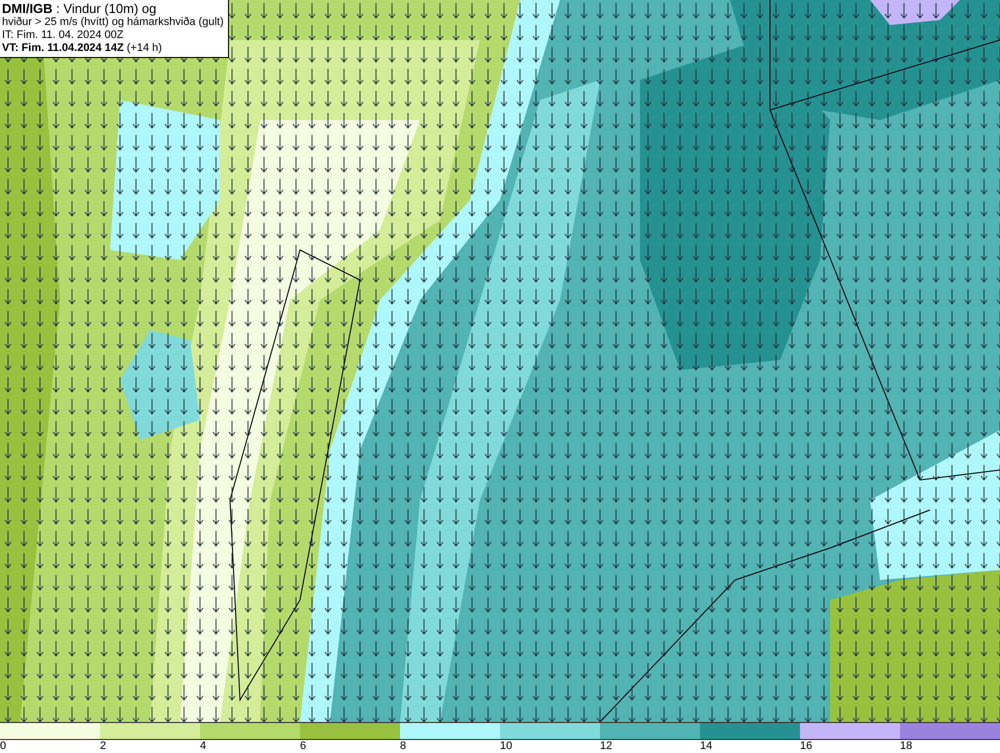 Image resolution: width=1000 pixels, height=753 pixels. I want to click on scale-tick-label: 4, so click(203, 746).